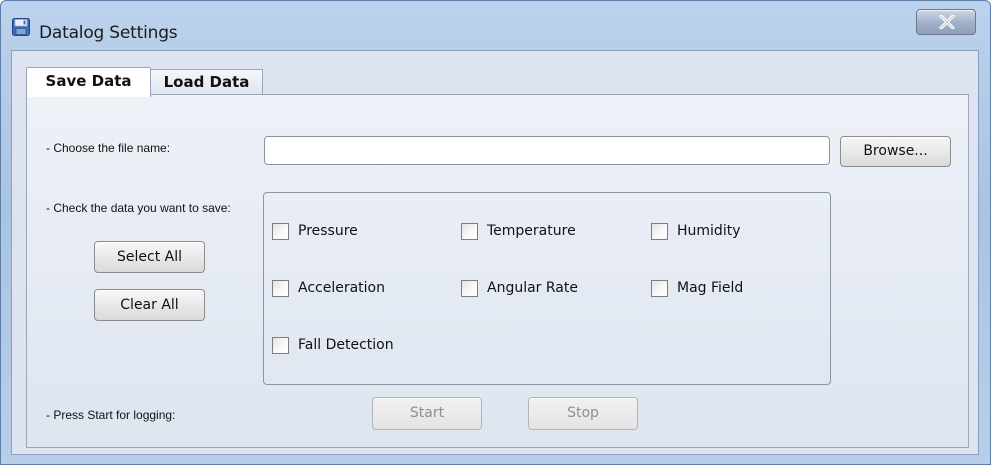  What do you see at coordinates (427, 413) in the screenshot?
I see `start-button: Start` at bounding box center [427, 413].